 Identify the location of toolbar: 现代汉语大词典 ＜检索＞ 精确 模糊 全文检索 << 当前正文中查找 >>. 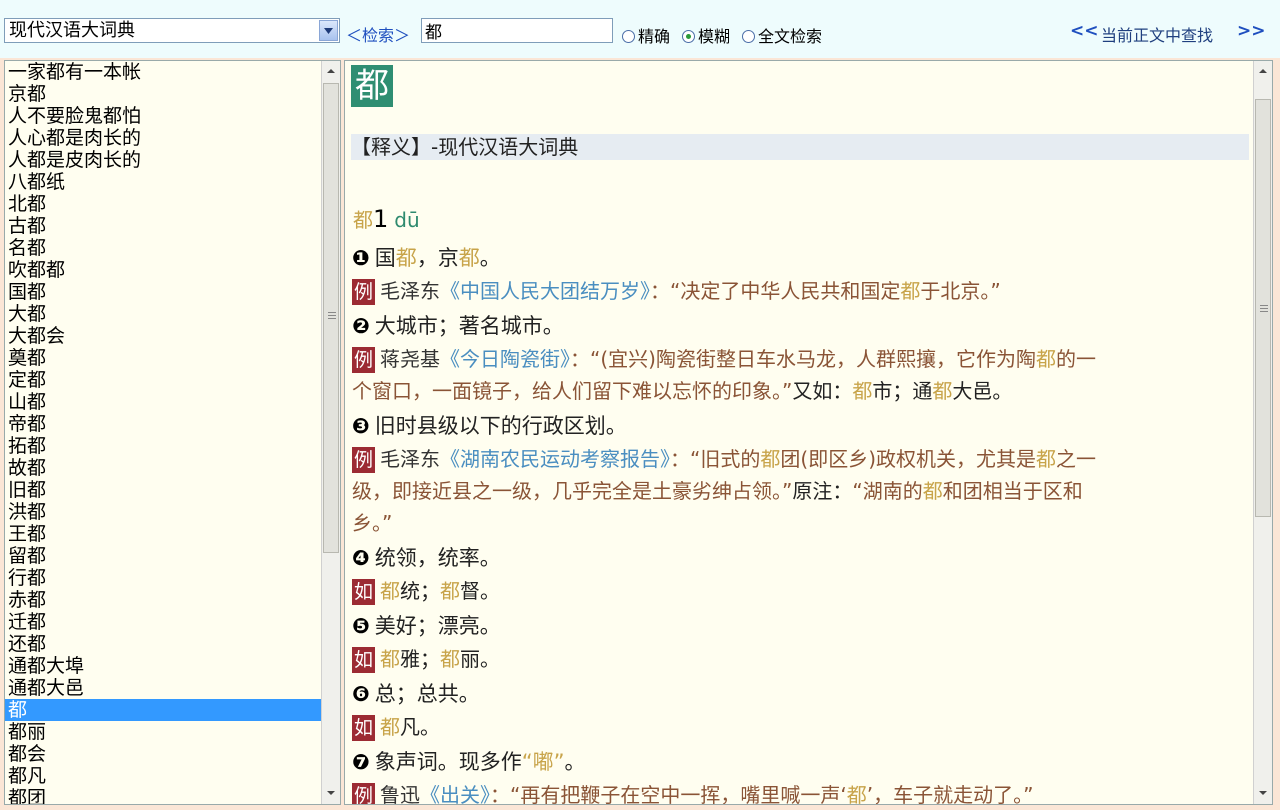
(640, 29).